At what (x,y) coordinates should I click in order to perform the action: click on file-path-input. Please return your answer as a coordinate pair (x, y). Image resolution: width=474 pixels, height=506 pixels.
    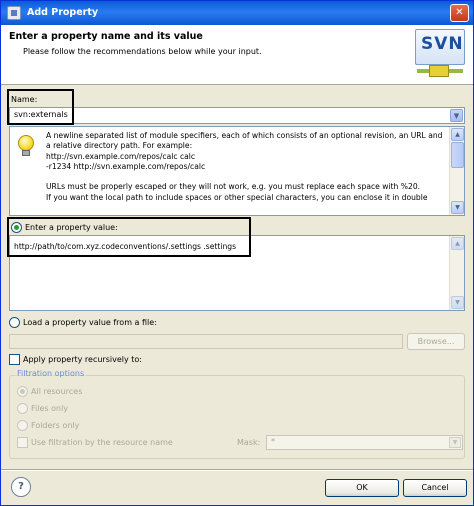
    Looking at the image, I should click on (206, 341).